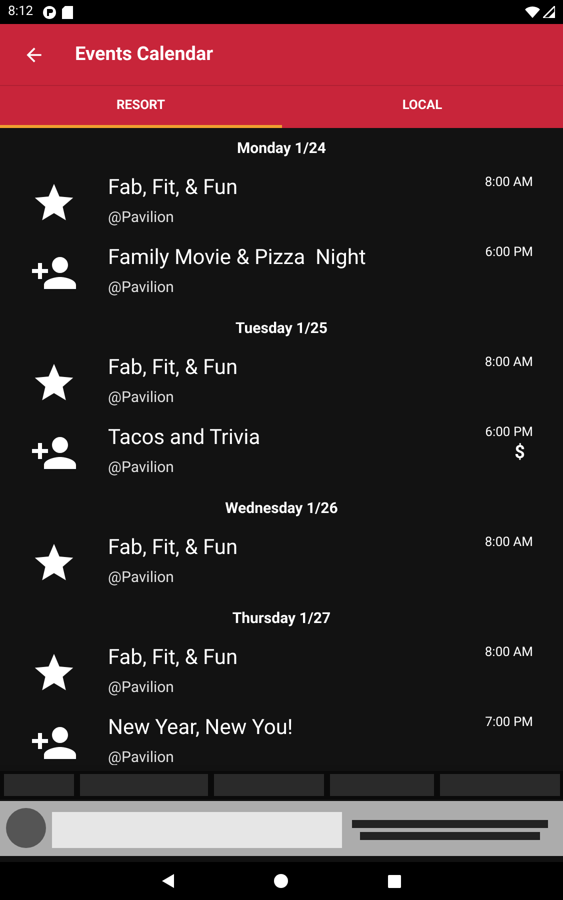 This screenshot has width=563, height=900. What do you see at coordinates (281, 508) in the screenshot?
I see `date-heading: Wednesday 1/26` at bounding box center [281, 508].